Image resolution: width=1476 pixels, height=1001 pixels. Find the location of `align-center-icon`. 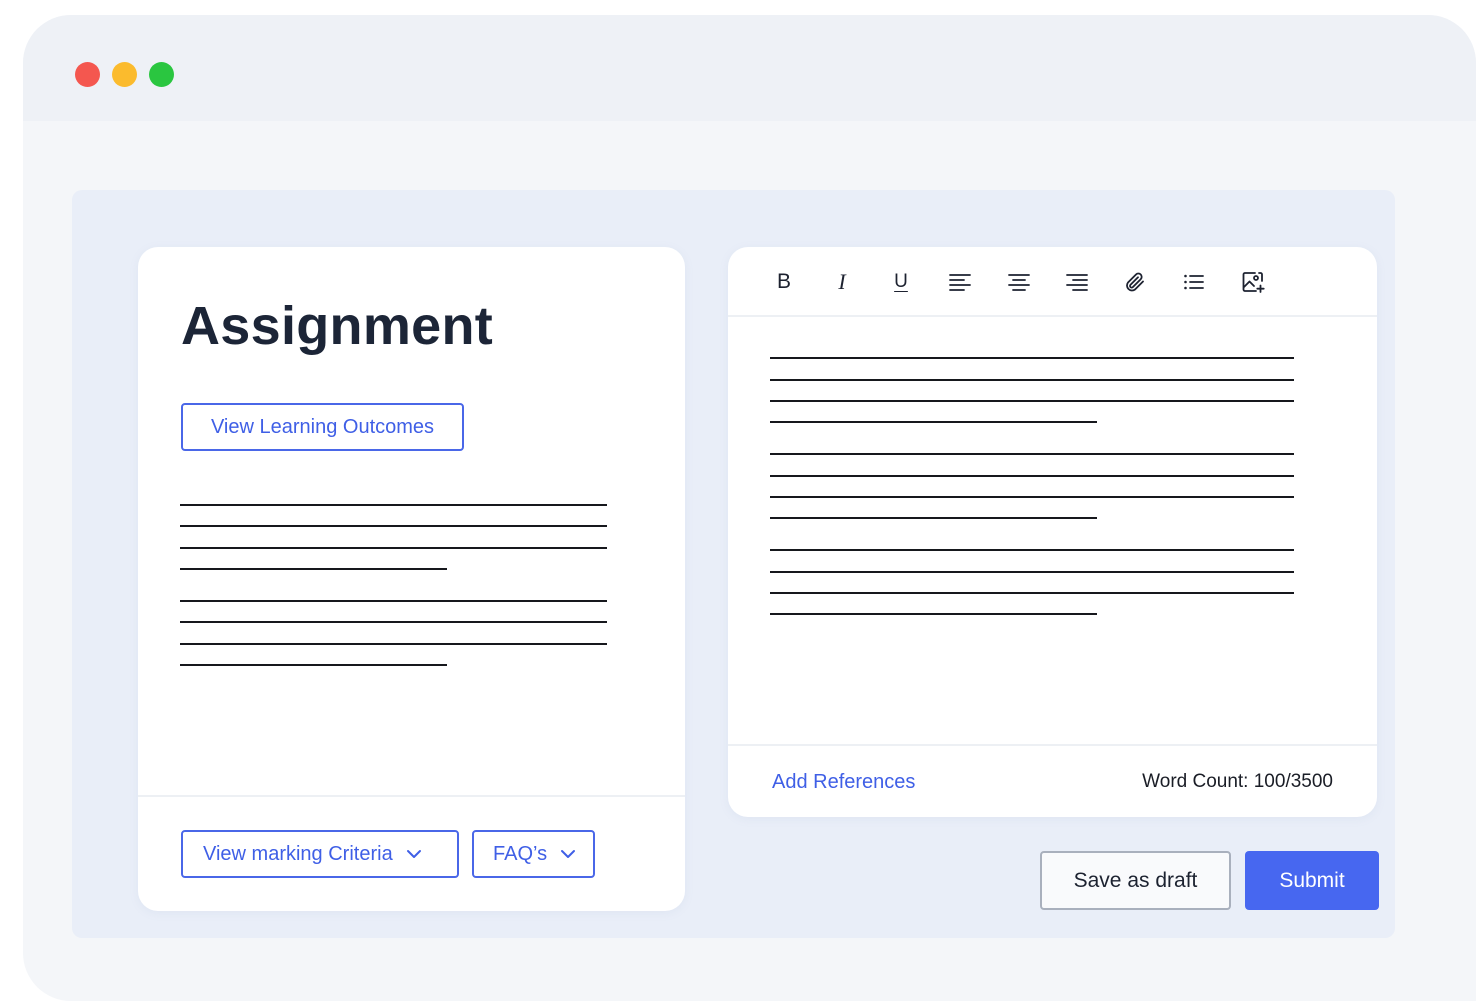

align-center-icon is located at coordinates (1019, 282).